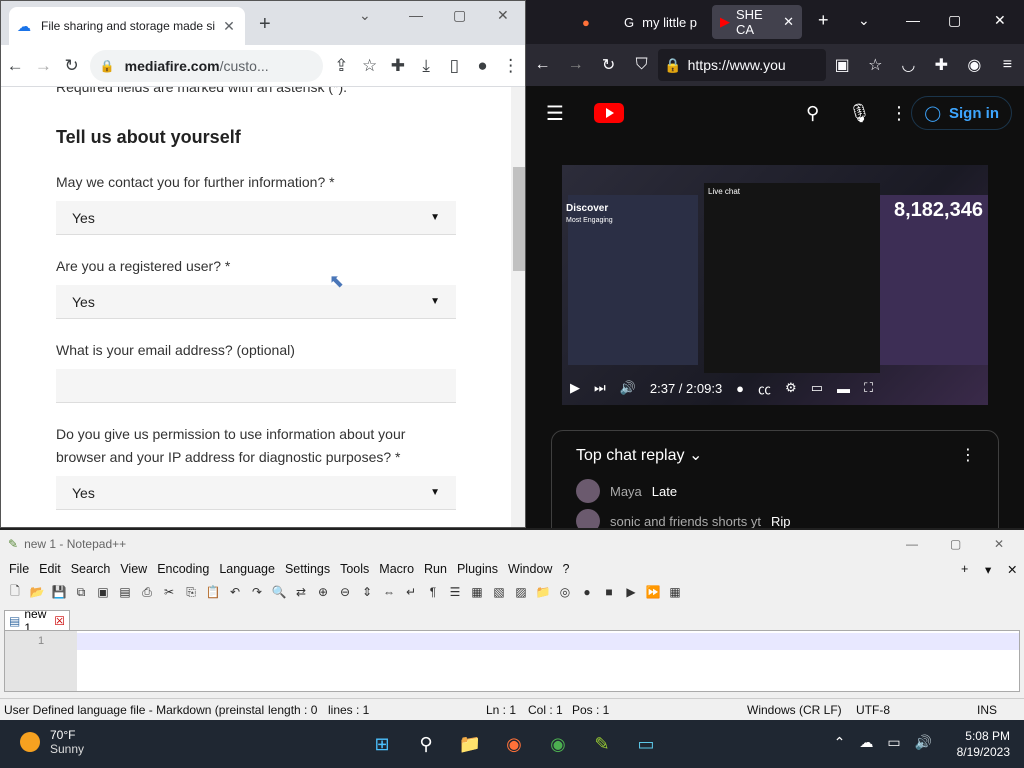  I want to click on settings-gear-icon: ⚙, so click(791, 388).